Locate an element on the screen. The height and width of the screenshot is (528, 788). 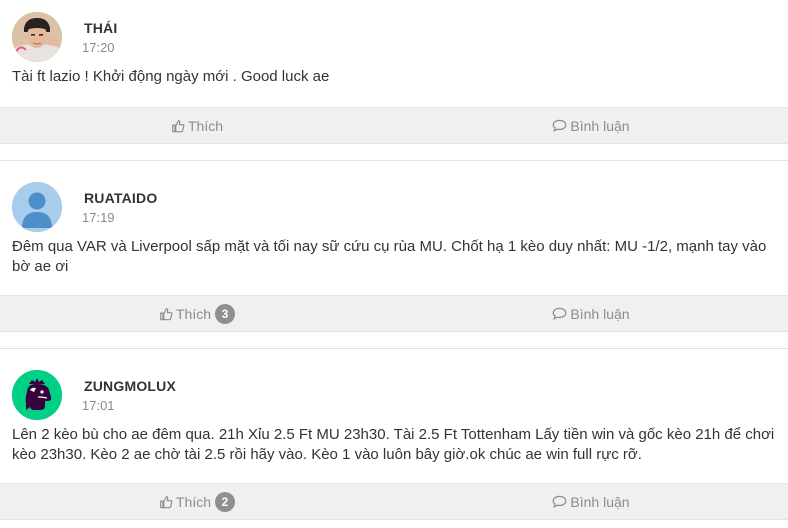
post-time: 17:01 is located at coordinates (98, 405).